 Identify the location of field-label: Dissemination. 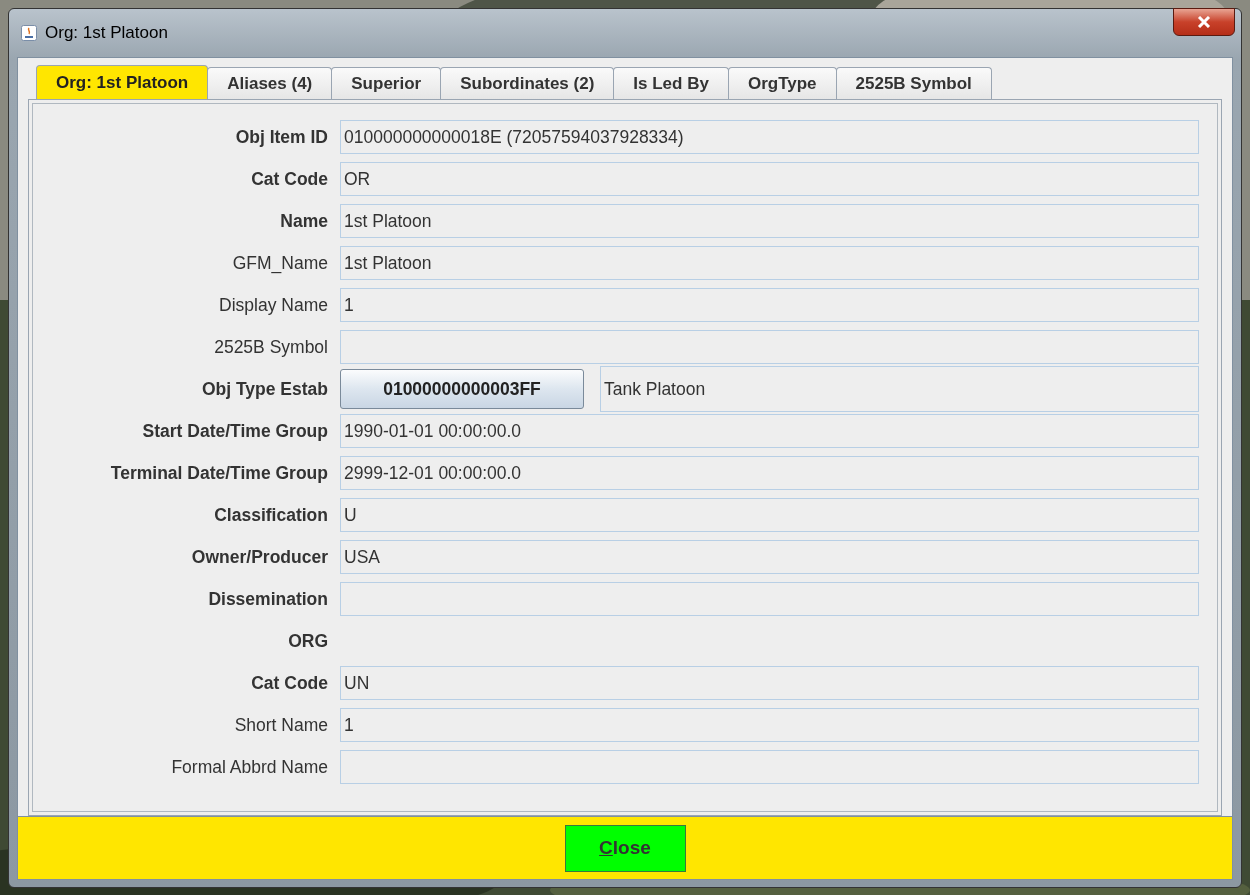
(268, 599).